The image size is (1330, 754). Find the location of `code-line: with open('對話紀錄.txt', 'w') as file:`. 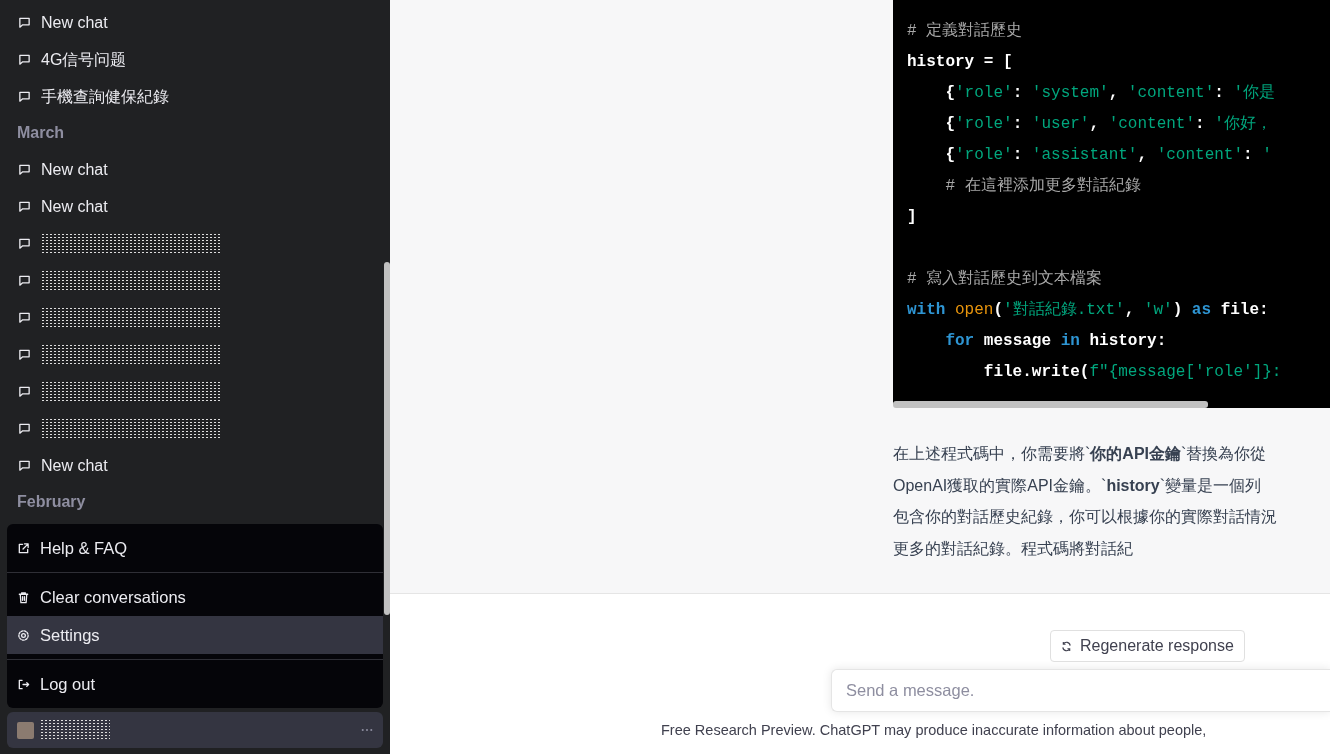

code-line: with open('對話紀錄.txt', 'w') as file: is located at coordinates (1088, 310).